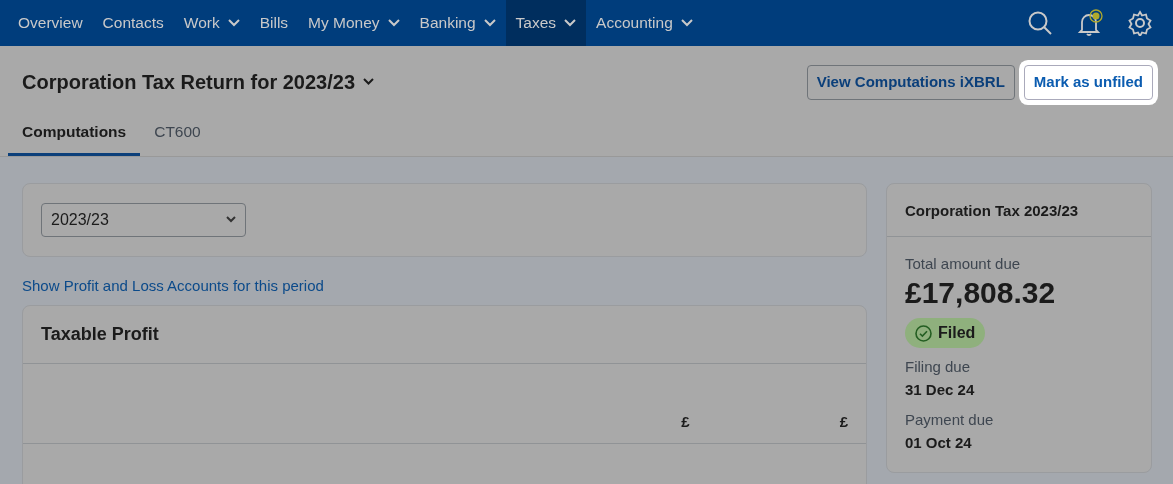  Describe the element at coordinates (274, 23) in the screenshot. I see `nav-item: Bills` at that location.